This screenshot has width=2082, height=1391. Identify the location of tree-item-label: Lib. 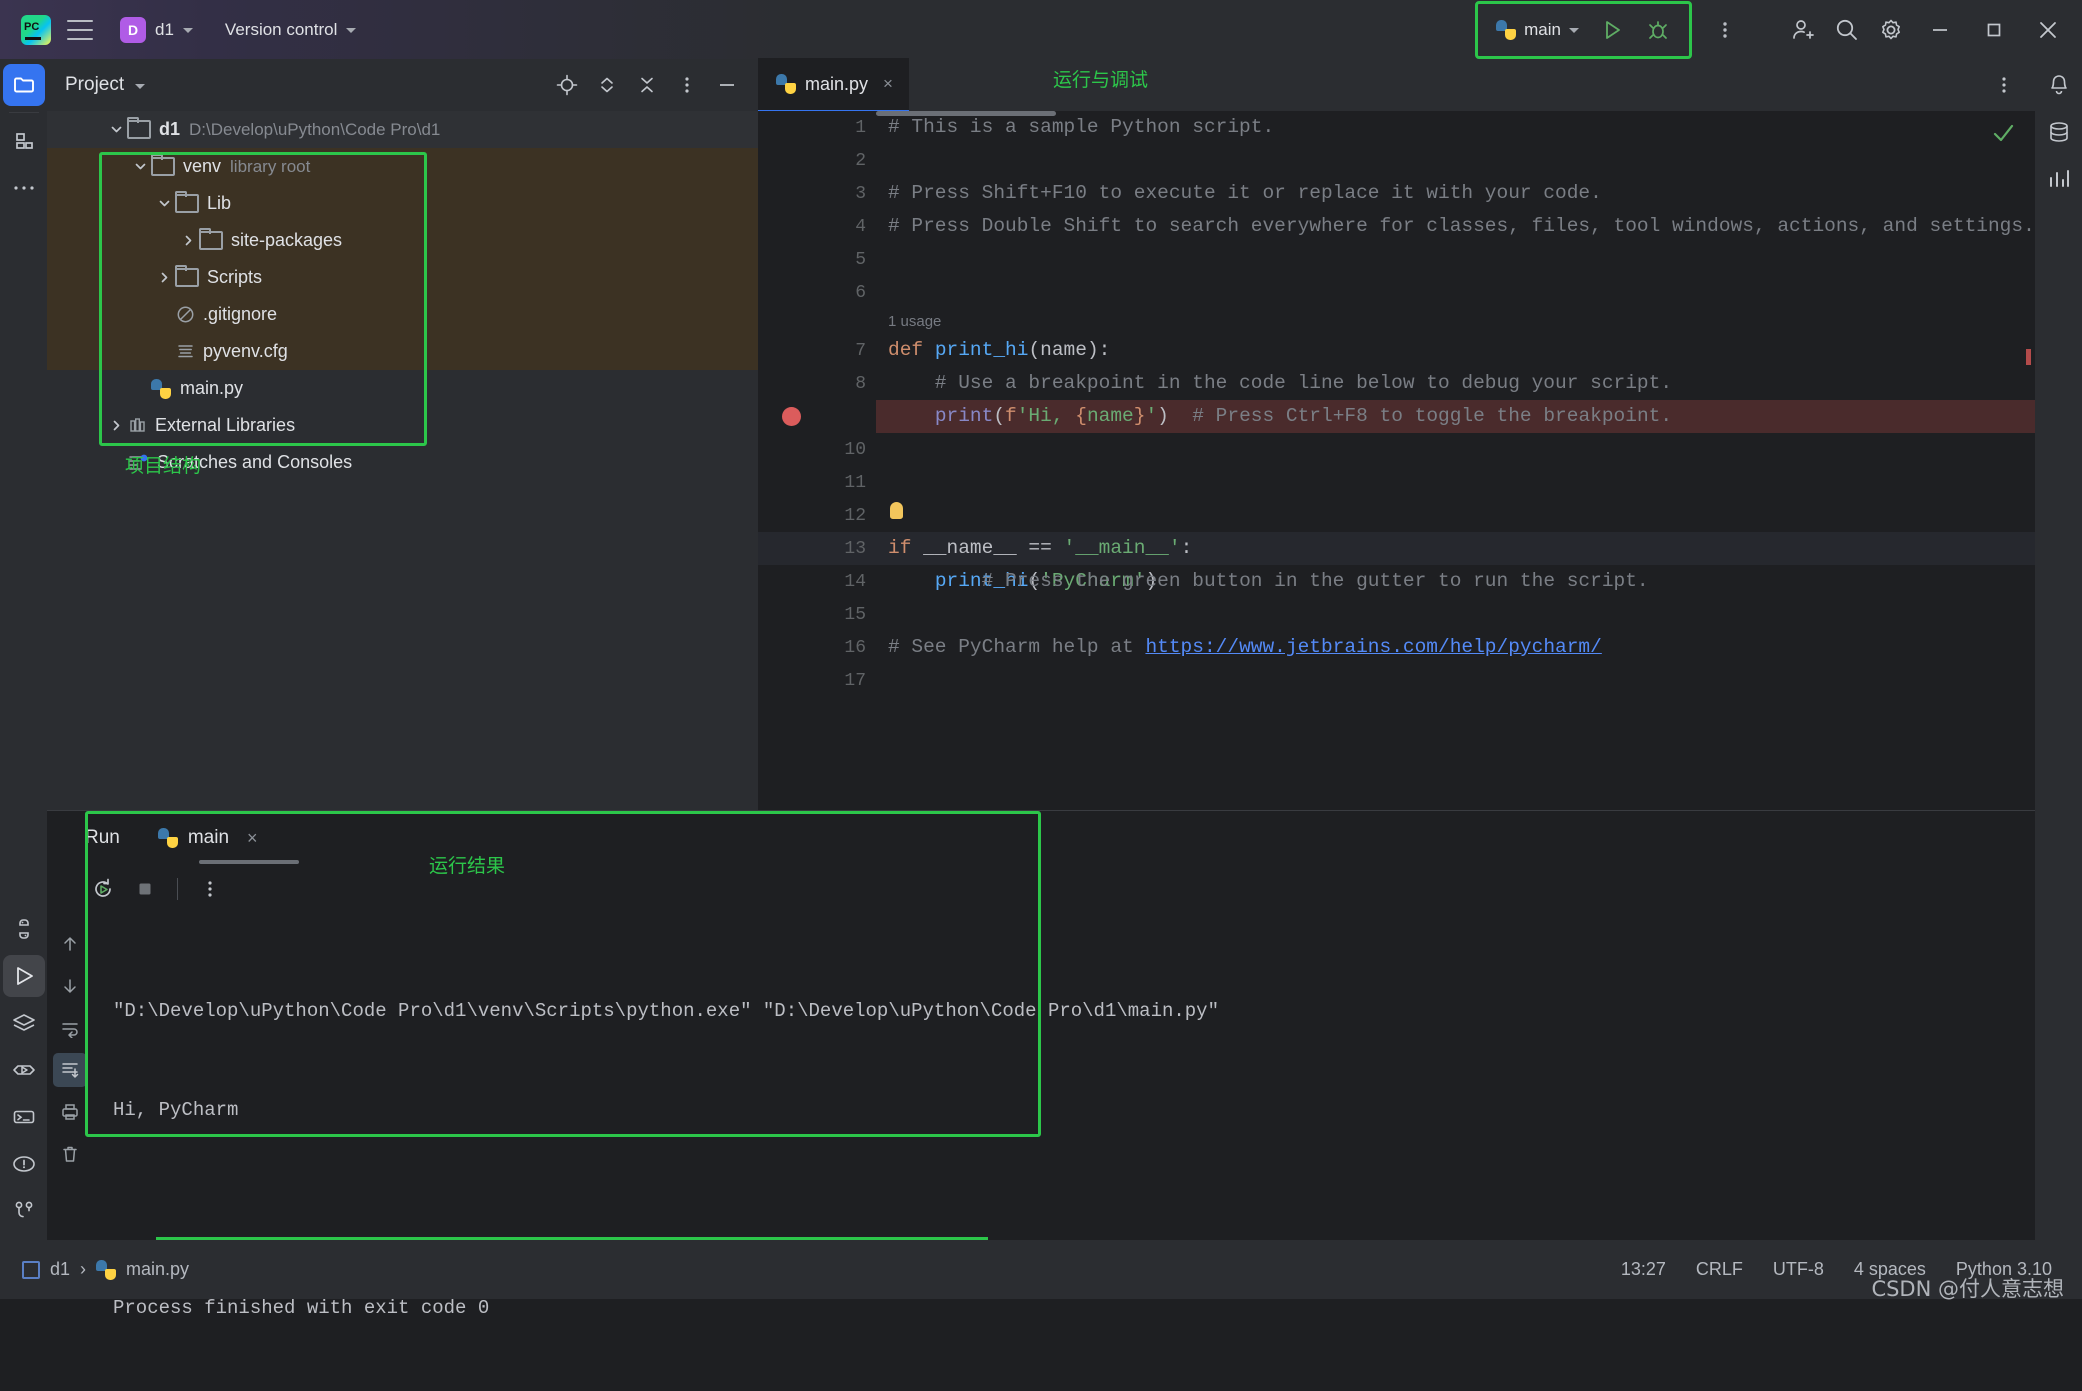
(219, 203).